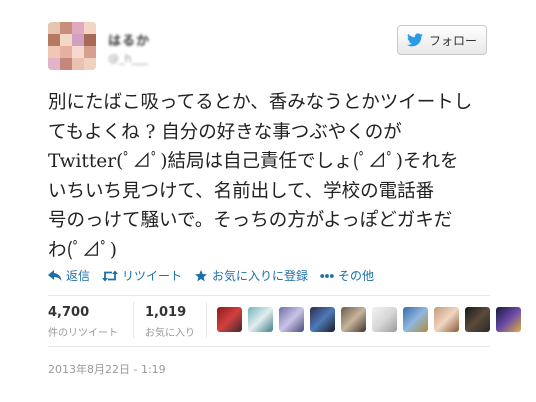  Describe the element at coordinates (452, 40) in the screenshot. I see `follow-button-label: フォロー` at that location.